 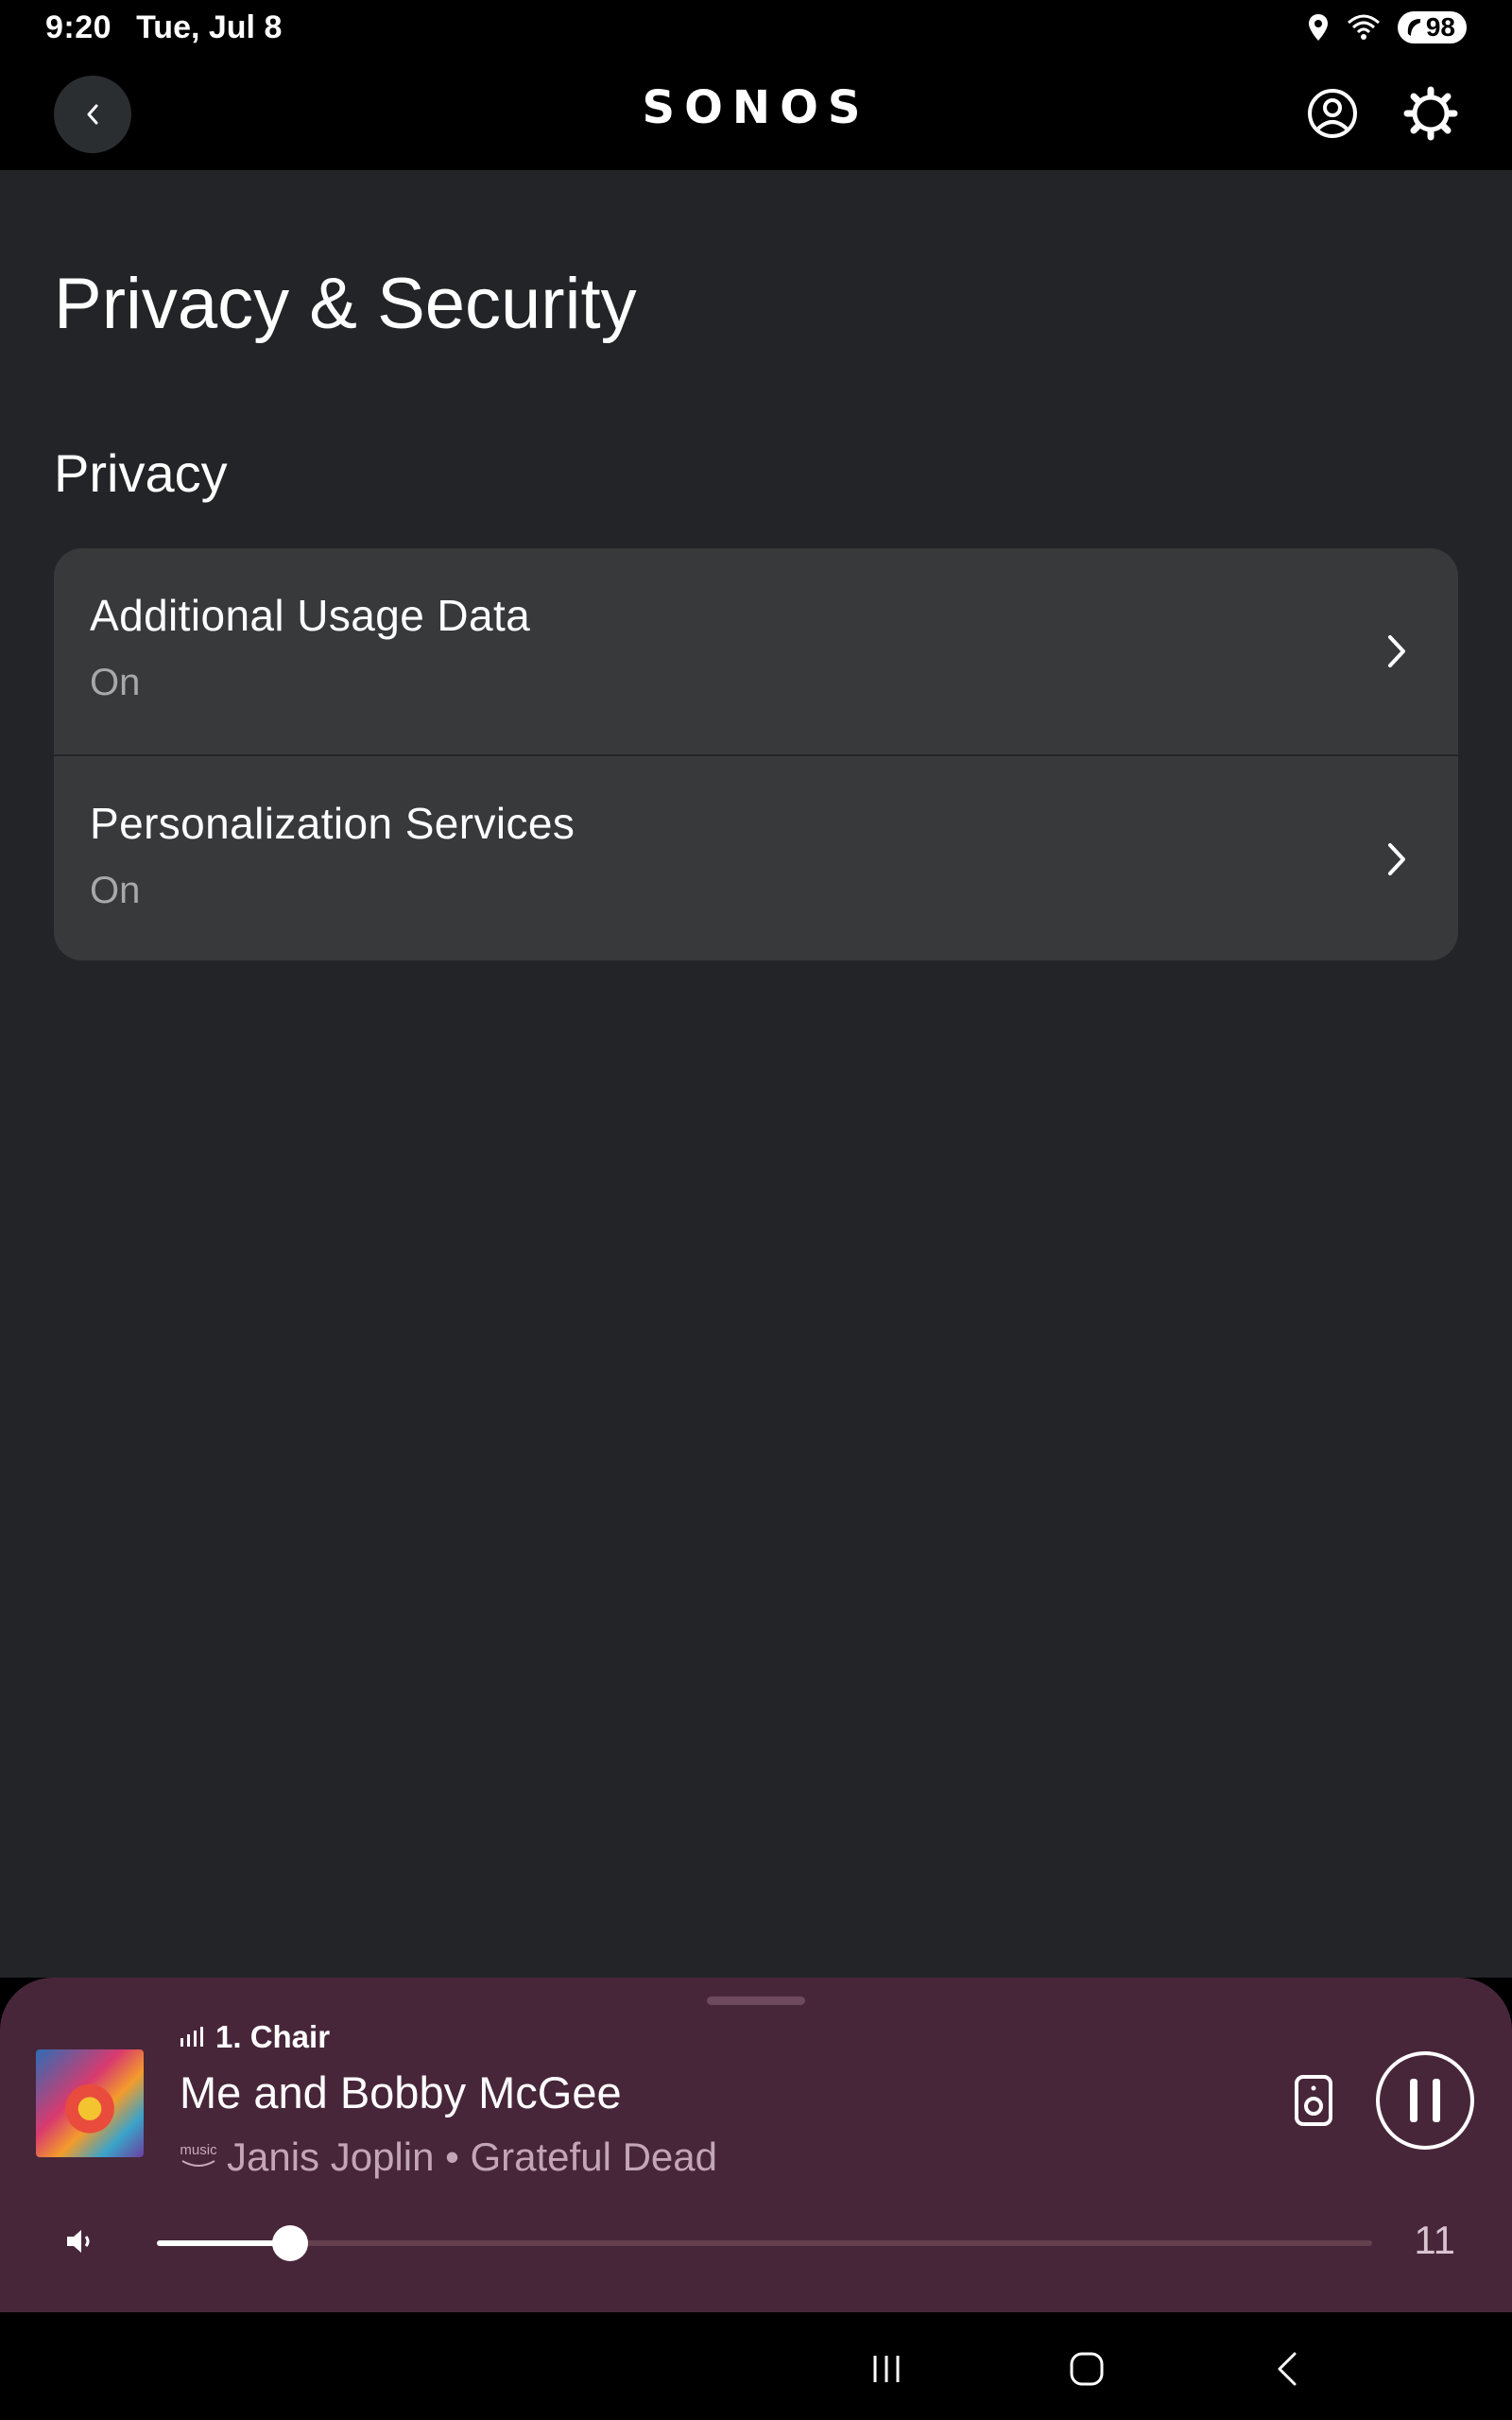 I want to click on amazon-music-icon: music, so click(x=198, y=2157).